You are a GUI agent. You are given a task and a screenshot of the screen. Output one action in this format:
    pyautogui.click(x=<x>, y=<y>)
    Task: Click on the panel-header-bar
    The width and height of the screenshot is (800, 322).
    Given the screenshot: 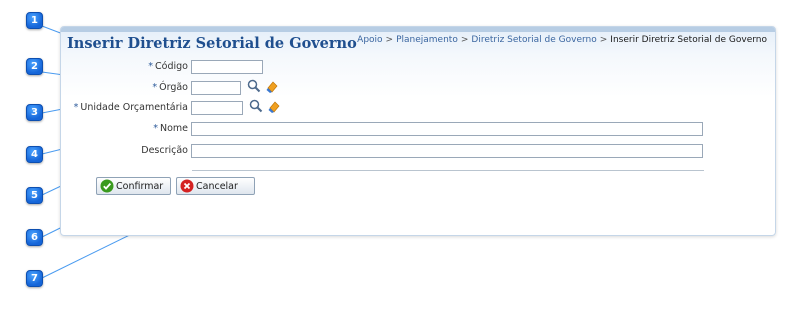 What is the action you would take?
    pyautogui.click(x=418, y=29)
    